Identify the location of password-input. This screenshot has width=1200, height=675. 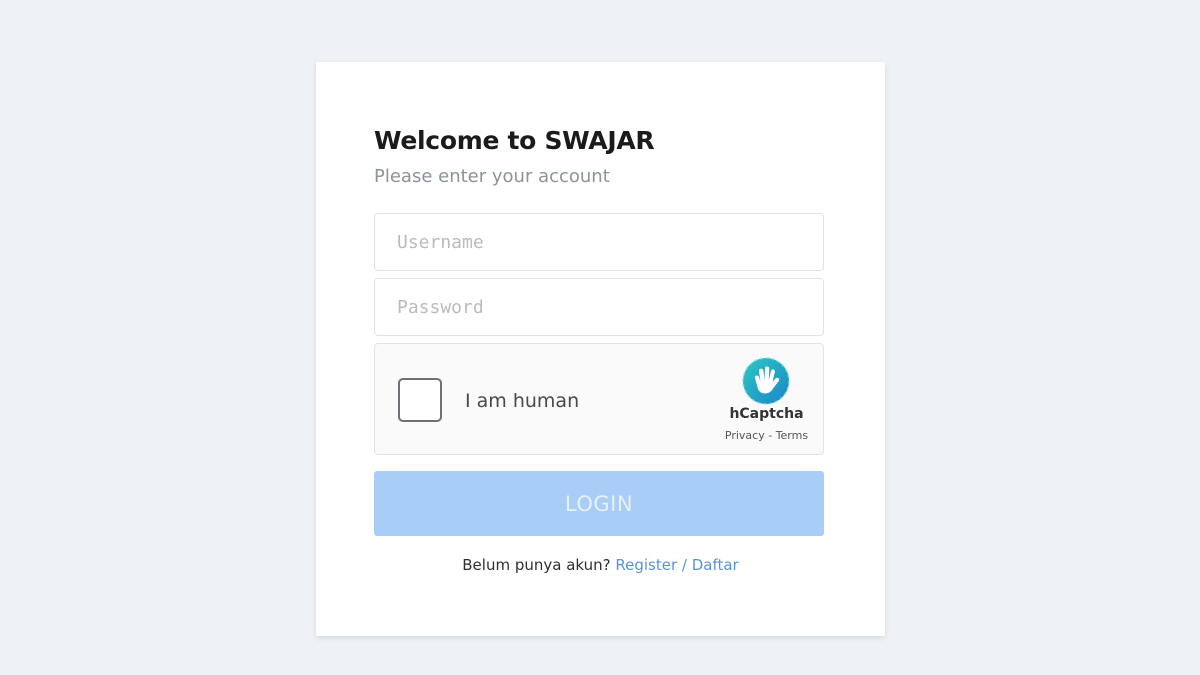
(599, 307).